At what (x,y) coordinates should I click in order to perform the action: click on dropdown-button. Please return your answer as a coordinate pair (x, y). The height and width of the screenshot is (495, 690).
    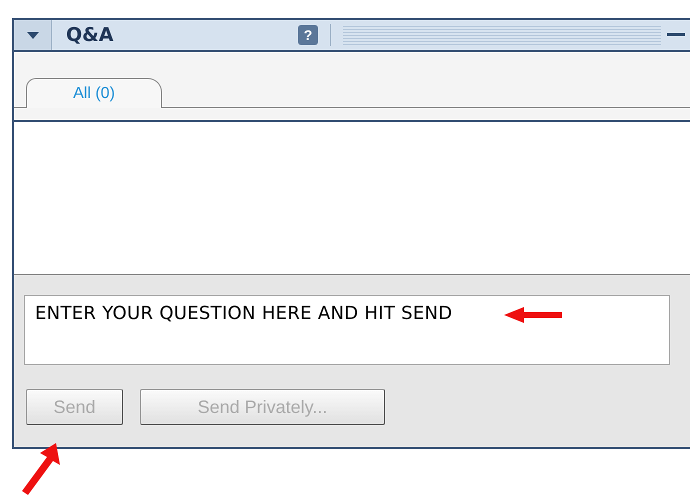
    Looking at the image, I should click on (33, 35).